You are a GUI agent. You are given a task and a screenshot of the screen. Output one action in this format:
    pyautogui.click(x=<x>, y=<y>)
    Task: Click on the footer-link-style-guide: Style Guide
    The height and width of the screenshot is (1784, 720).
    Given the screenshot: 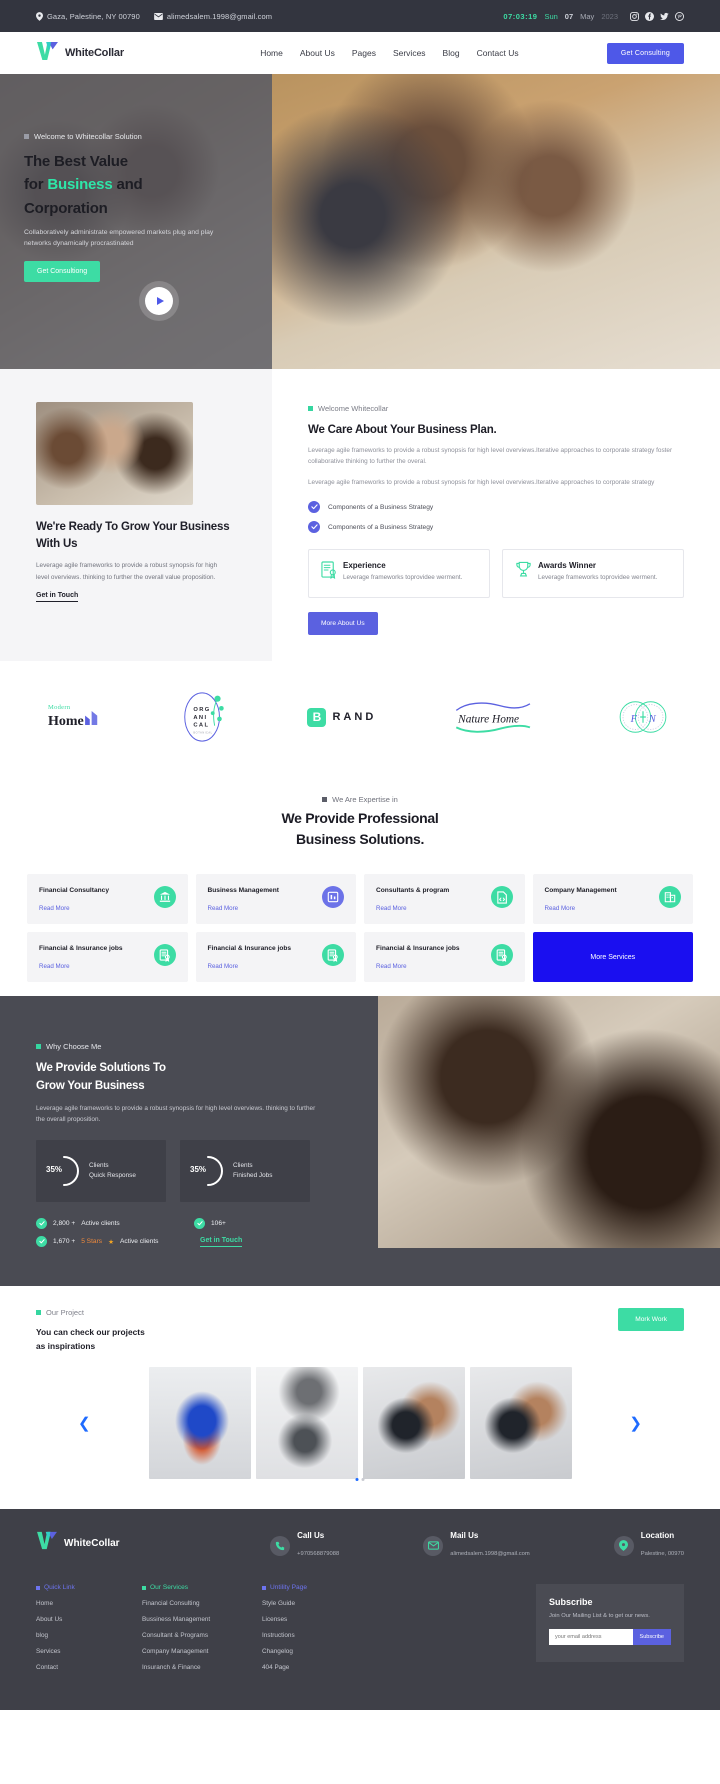 What is the action you would take?
    pyautogui.click(x=315, y=1603)
    